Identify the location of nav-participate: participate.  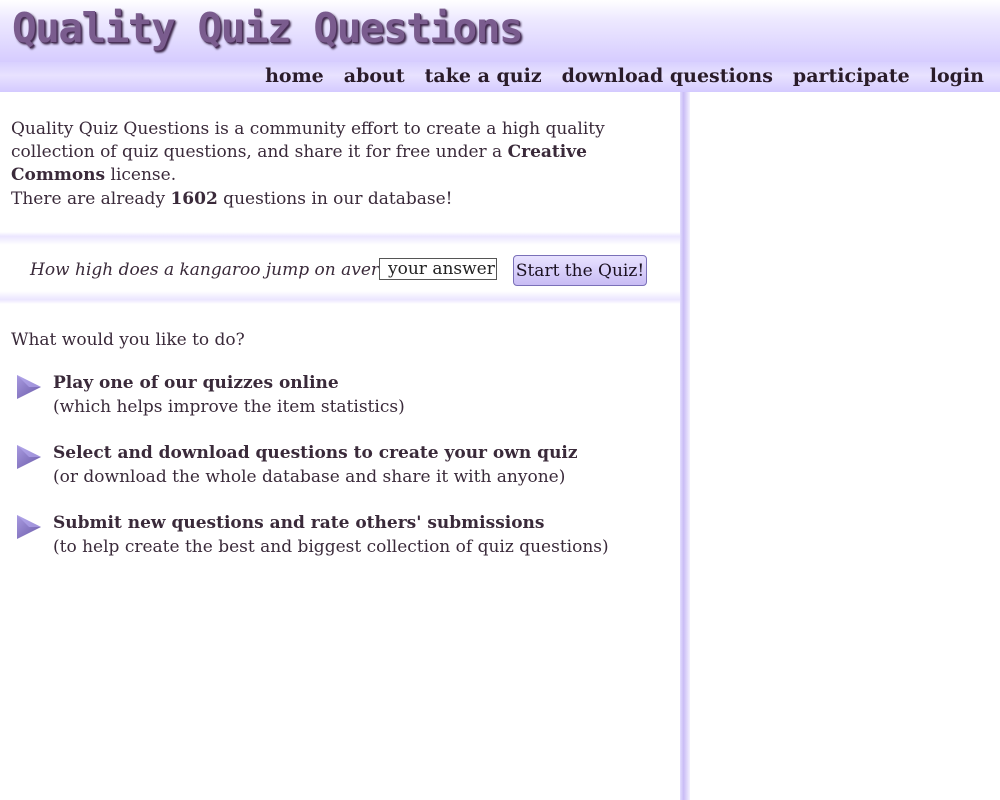
(851, 76).